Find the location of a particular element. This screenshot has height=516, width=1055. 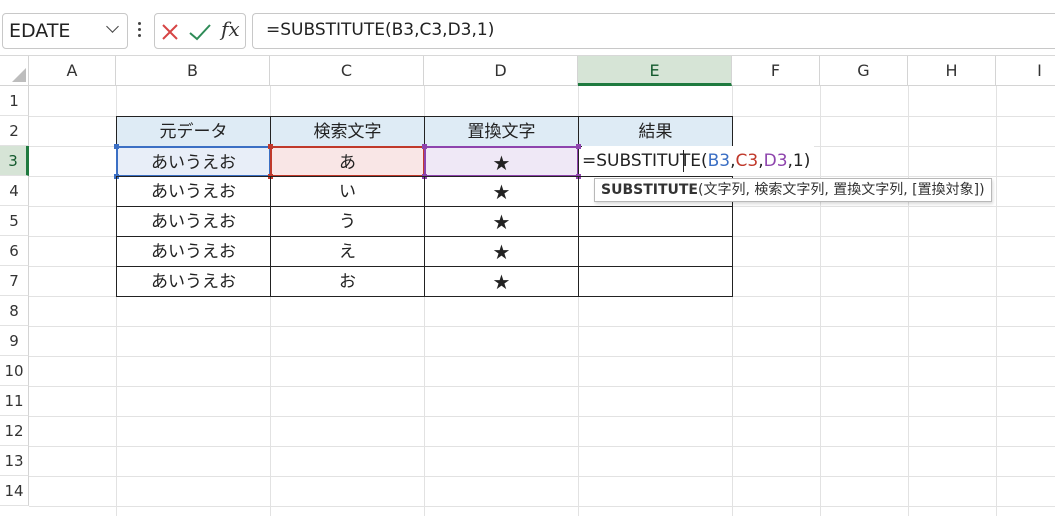

column-header-h: H is located at coordinates (952, 71).